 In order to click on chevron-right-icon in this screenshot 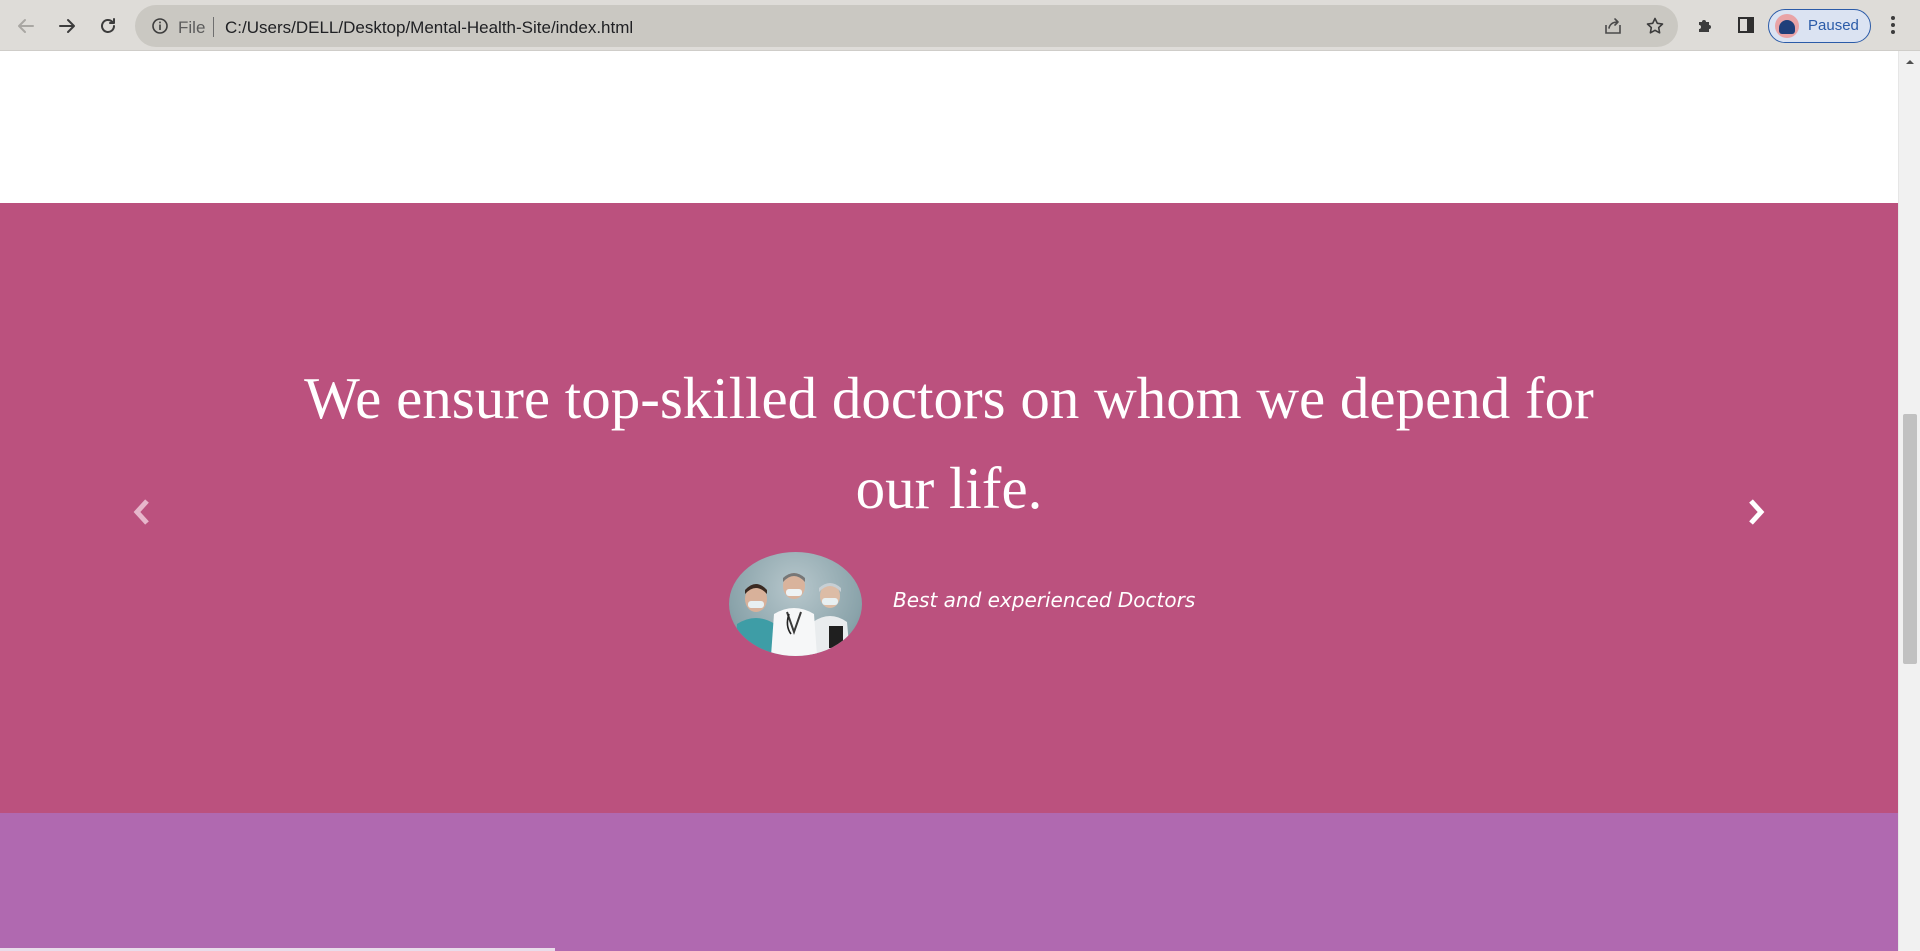, I will do `click(1757, 512)`.